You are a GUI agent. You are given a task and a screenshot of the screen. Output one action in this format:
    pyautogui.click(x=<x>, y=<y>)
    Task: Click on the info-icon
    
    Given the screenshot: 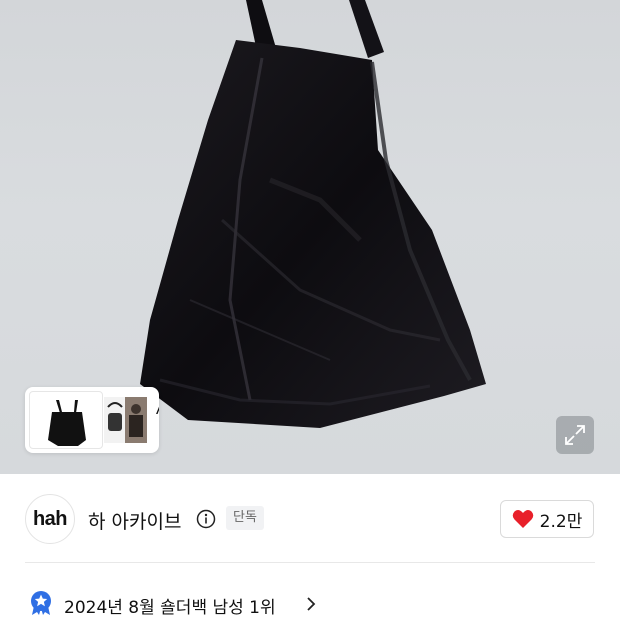 What is the action you would take?
    pyautogui.click(x=206, y=519)
    